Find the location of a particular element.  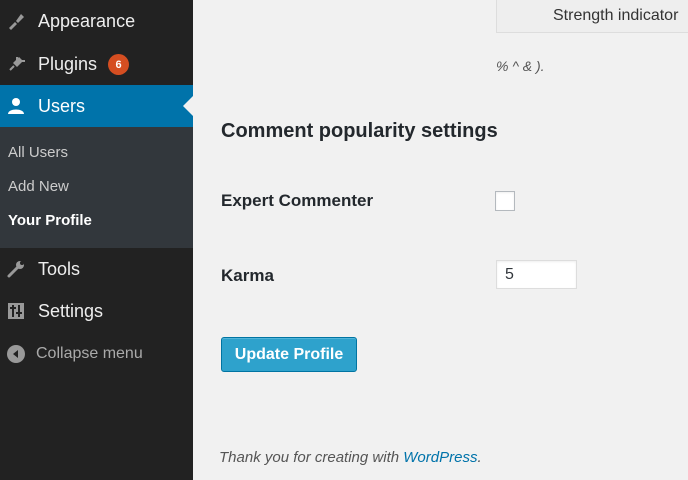

collapse-menu-button: Collapse menu is located at coordinates (96, 354).